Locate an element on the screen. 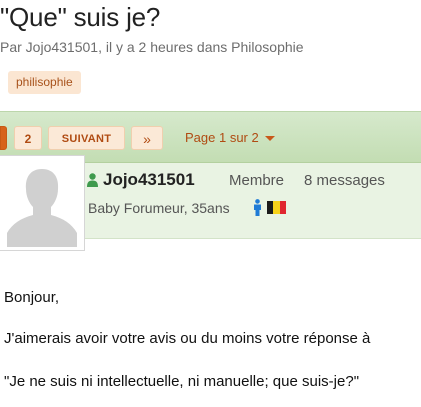  topic-tag: philisophie is located at coordinates (44, 82).